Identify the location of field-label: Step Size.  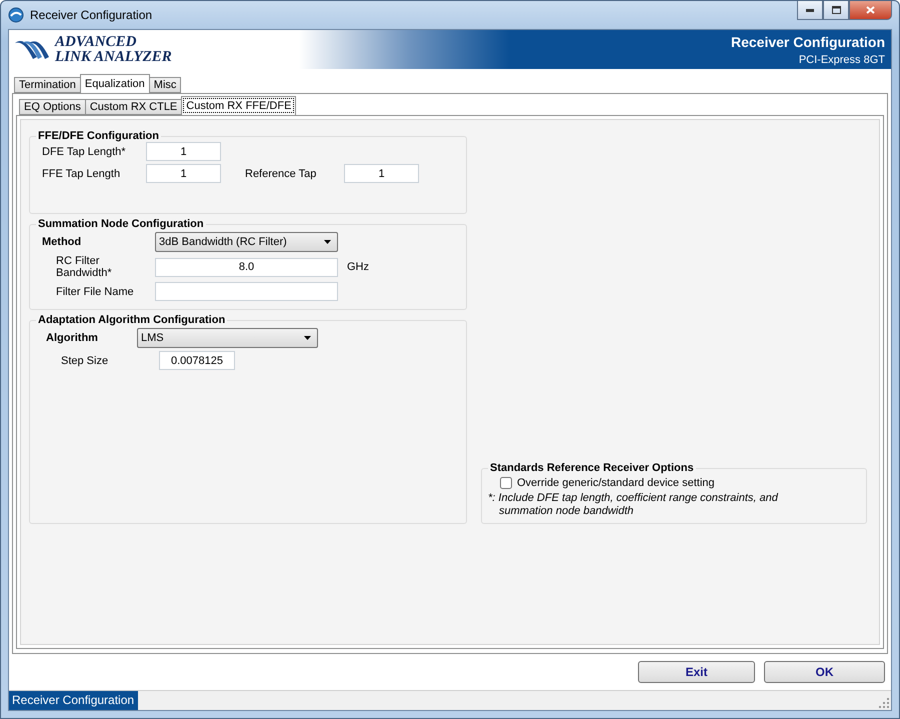
(85, 360).